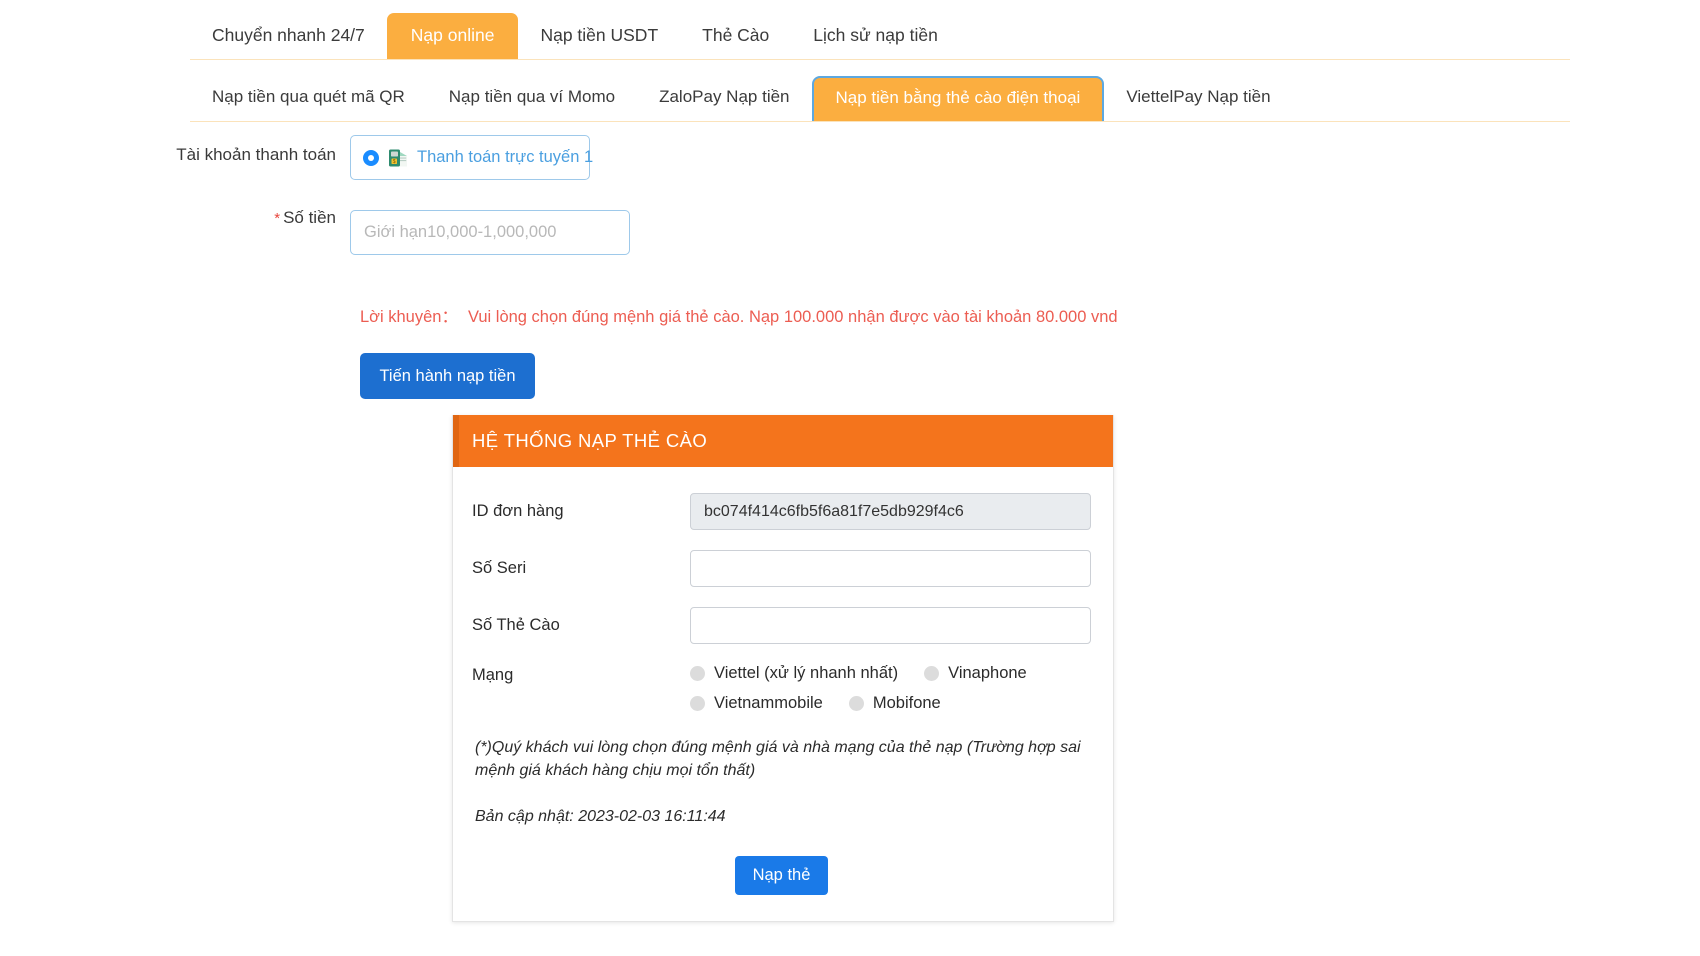  What do you see at coordinates (256, 154) in the screenshot?
I see `payment-account-label: Tài khoản thanh toán` at bounding box center [256, 154].